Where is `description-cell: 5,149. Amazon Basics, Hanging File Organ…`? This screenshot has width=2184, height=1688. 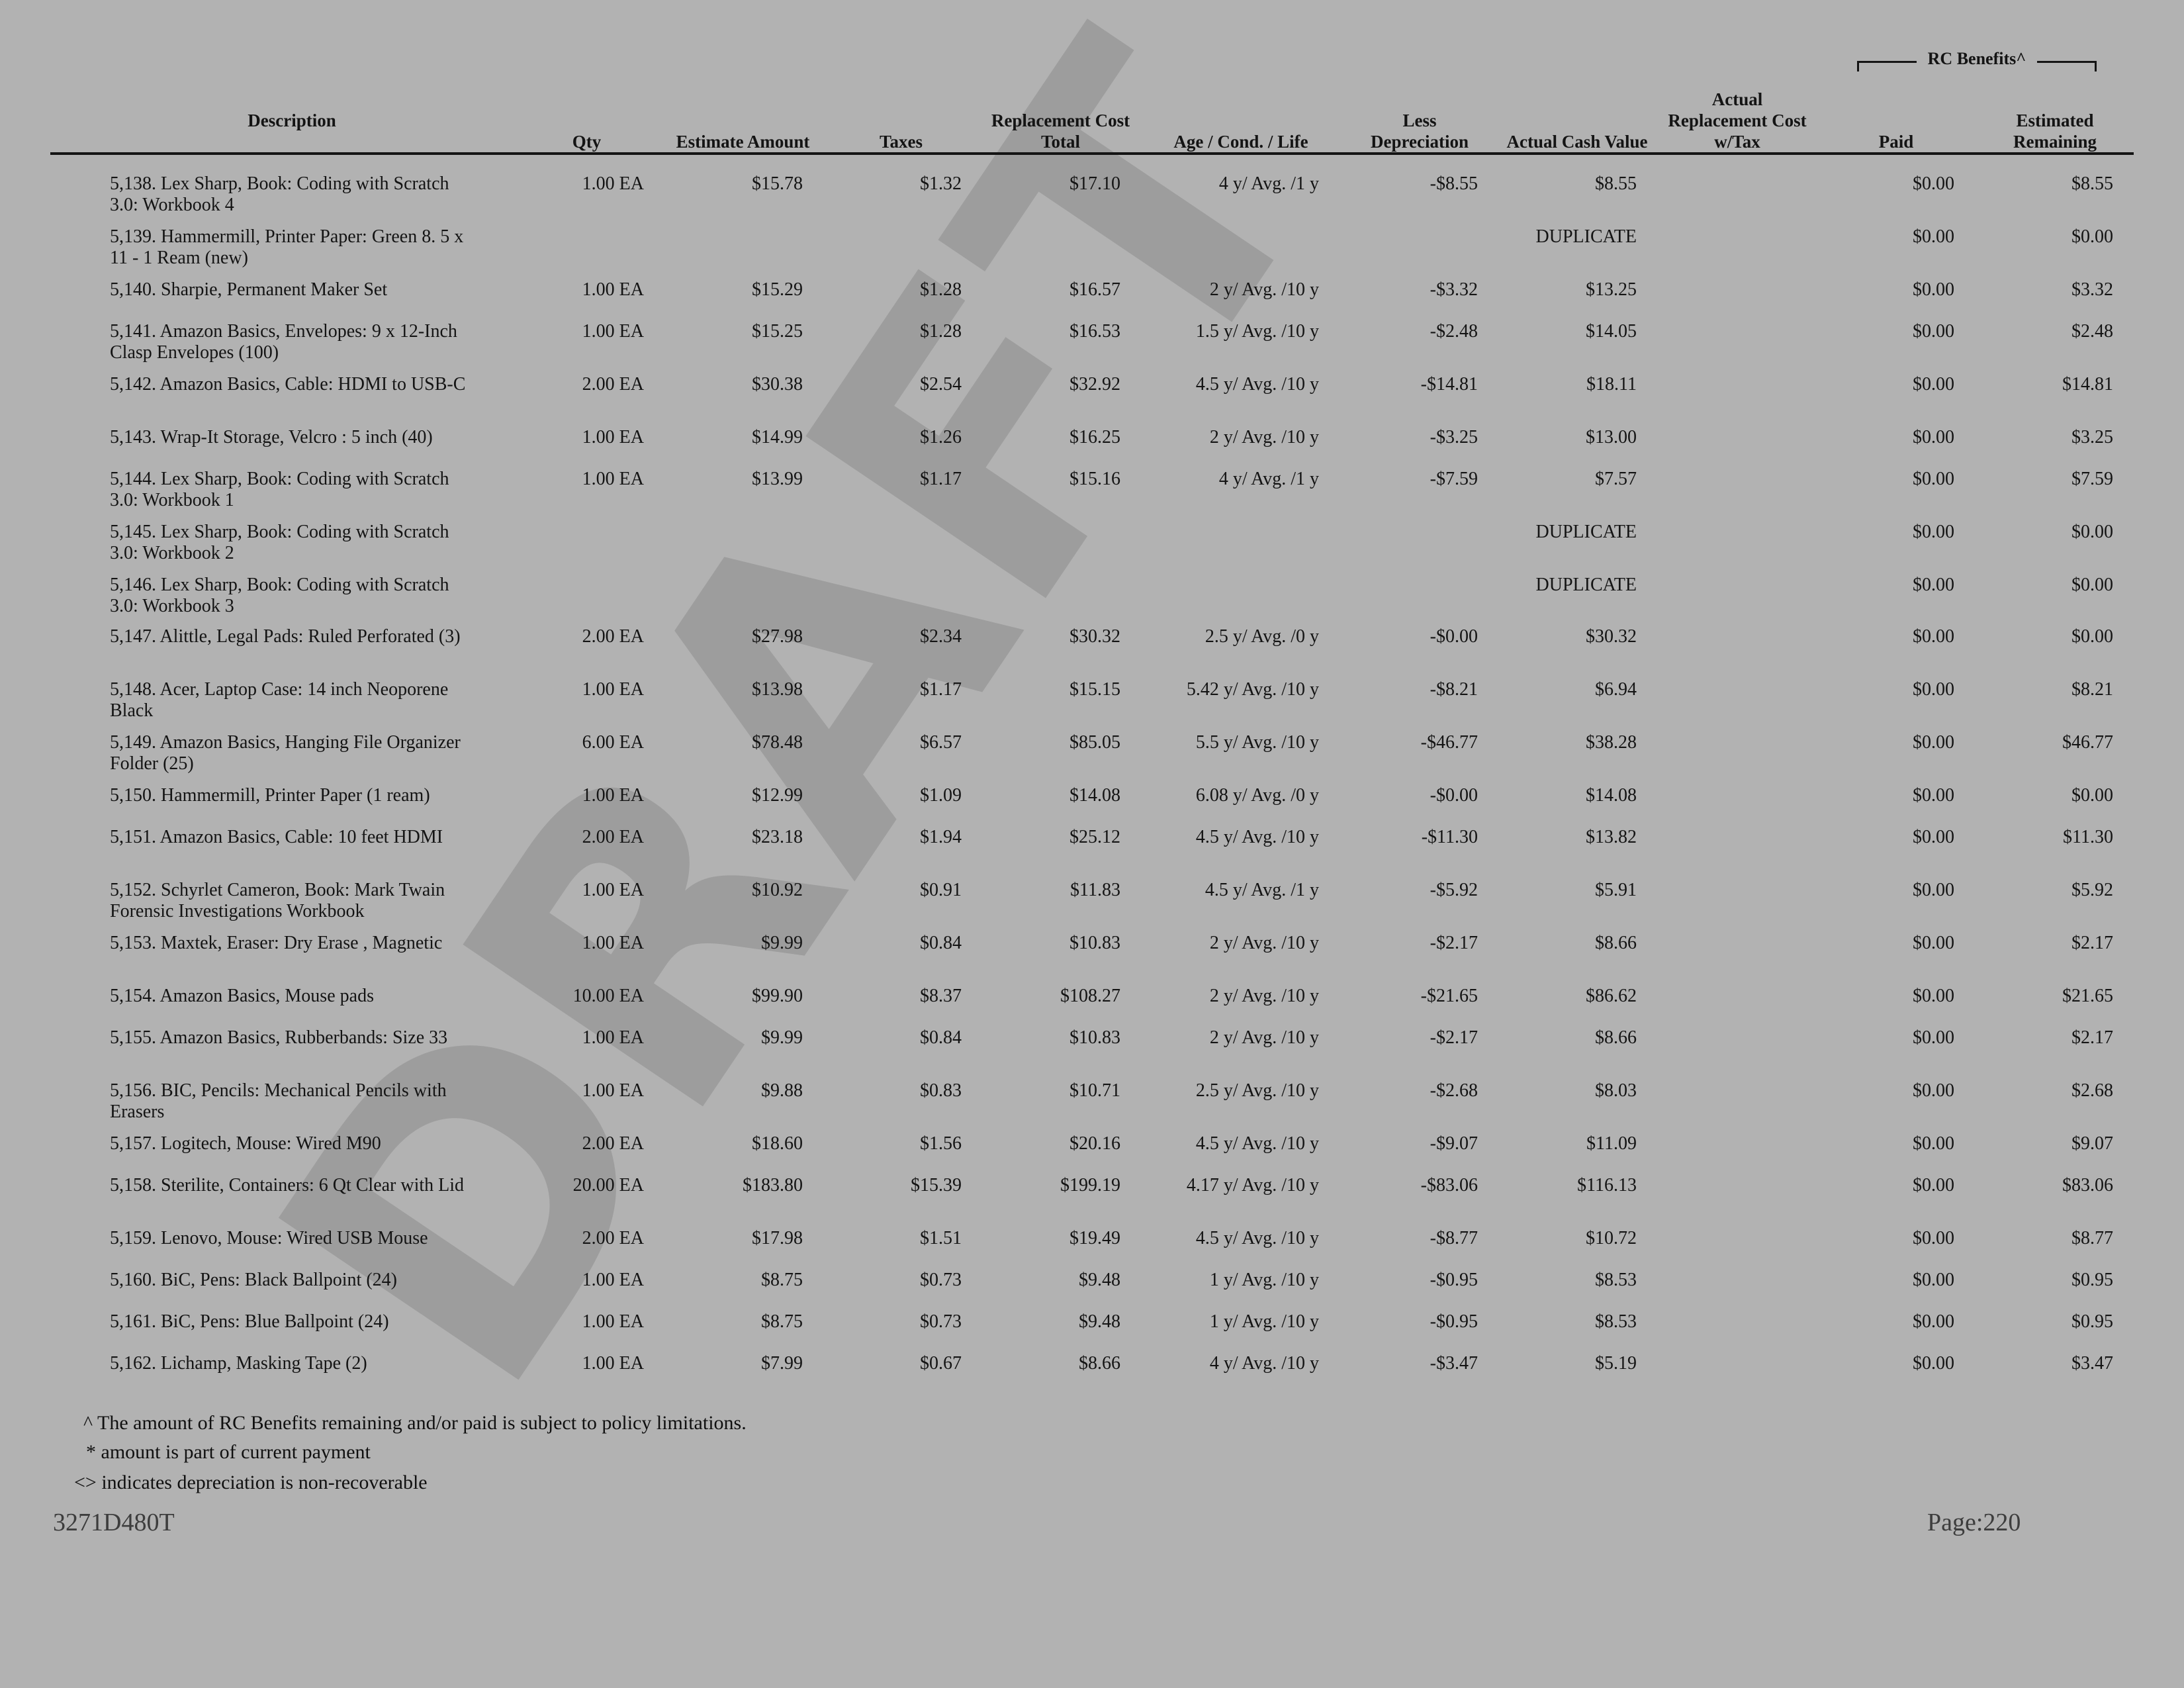
description-cell: 5,149. Amazon Basics, Hanging File Organ… is located at coordinates (285, 753).